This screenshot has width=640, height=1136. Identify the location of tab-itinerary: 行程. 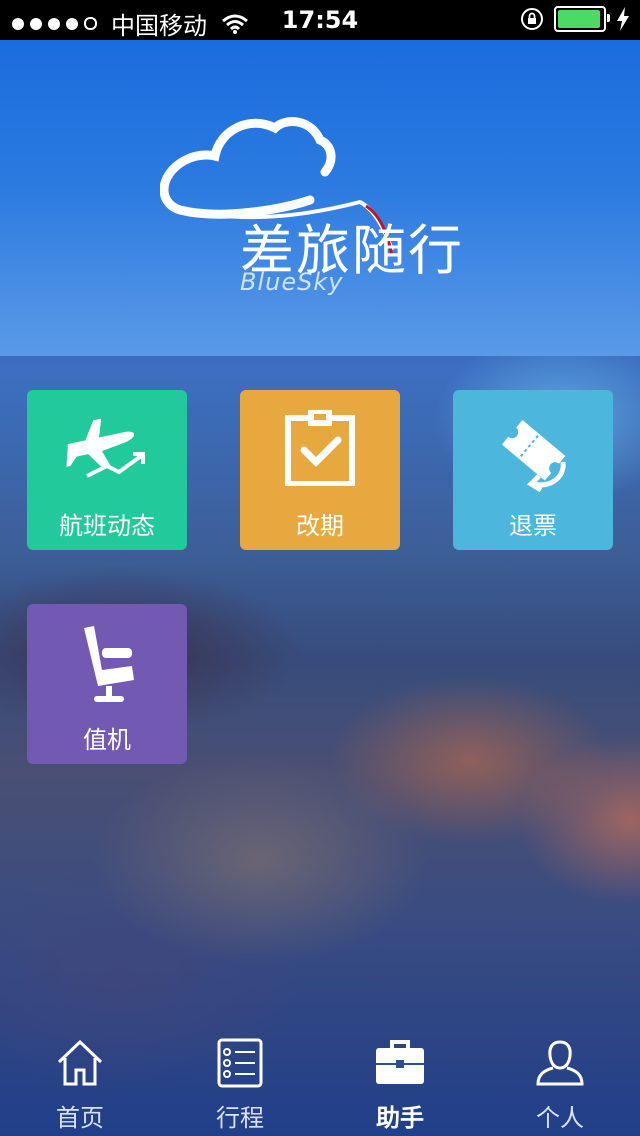
(240, 1083).